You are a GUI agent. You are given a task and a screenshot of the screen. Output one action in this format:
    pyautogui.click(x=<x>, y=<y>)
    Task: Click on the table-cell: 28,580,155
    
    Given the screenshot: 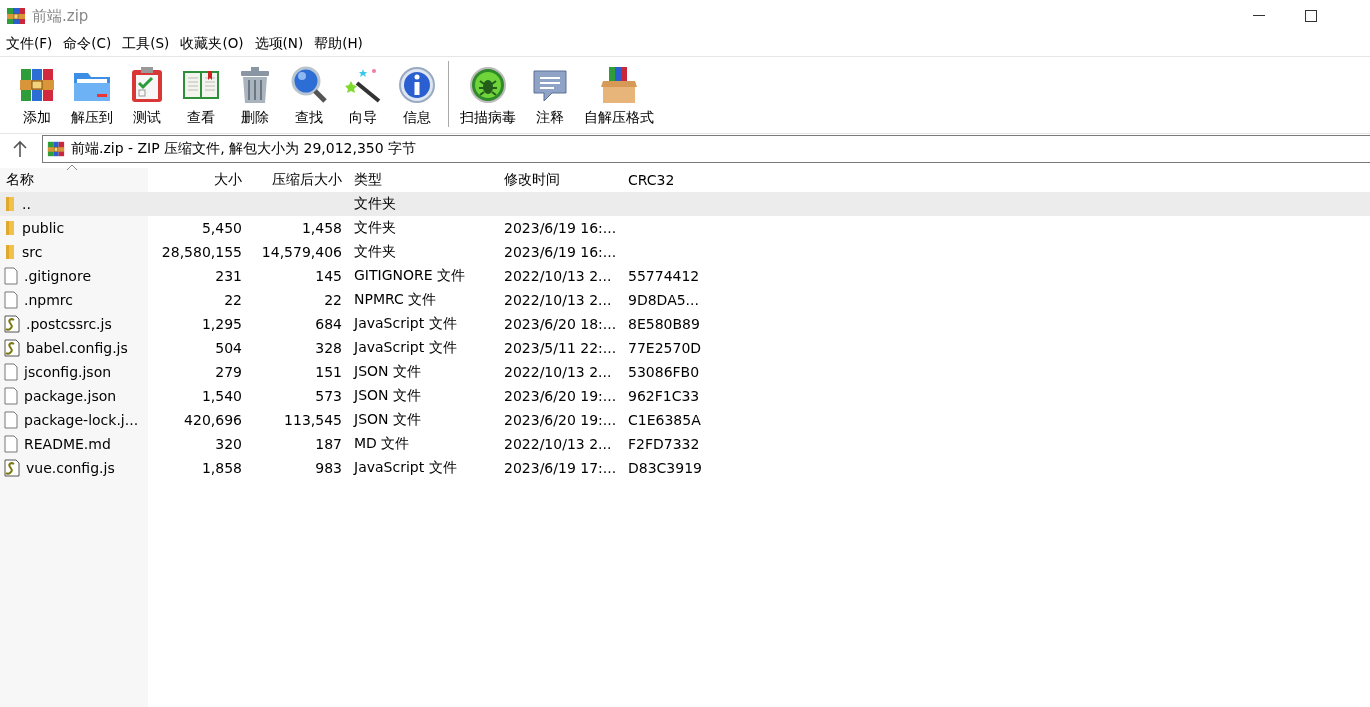 What is the action you would take?
    pyautogui.click(x=201, y=252)
    